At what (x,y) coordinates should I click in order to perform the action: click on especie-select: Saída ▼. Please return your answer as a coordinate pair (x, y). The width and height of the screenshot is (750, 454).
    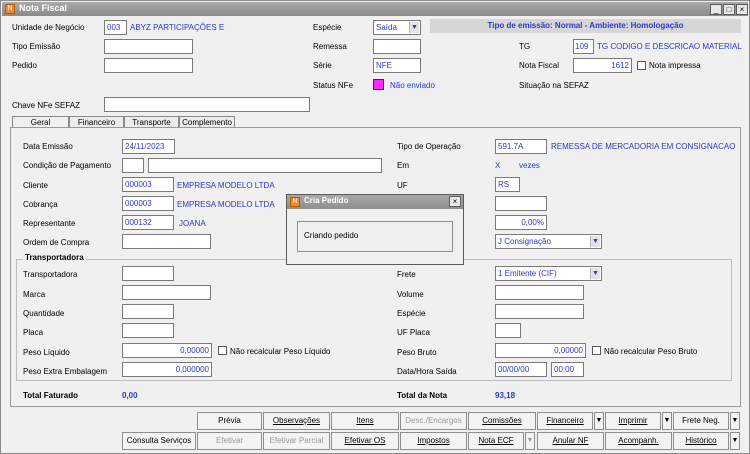
    Looking at the image, I should click on (397, 27).